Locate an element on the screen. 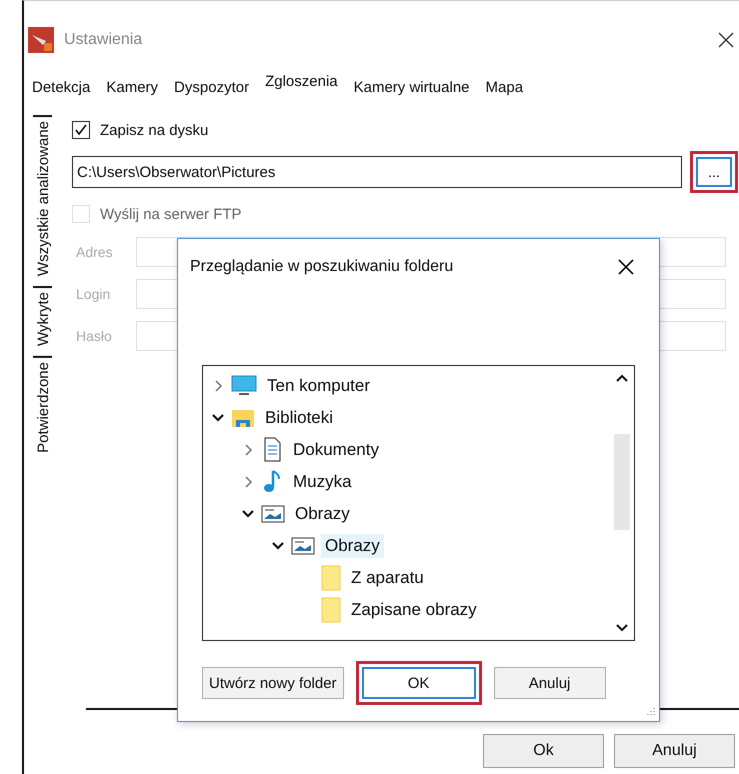 This screenshot has width=739, height=774. tab: Detekcja is located at coordinates (61, 85).